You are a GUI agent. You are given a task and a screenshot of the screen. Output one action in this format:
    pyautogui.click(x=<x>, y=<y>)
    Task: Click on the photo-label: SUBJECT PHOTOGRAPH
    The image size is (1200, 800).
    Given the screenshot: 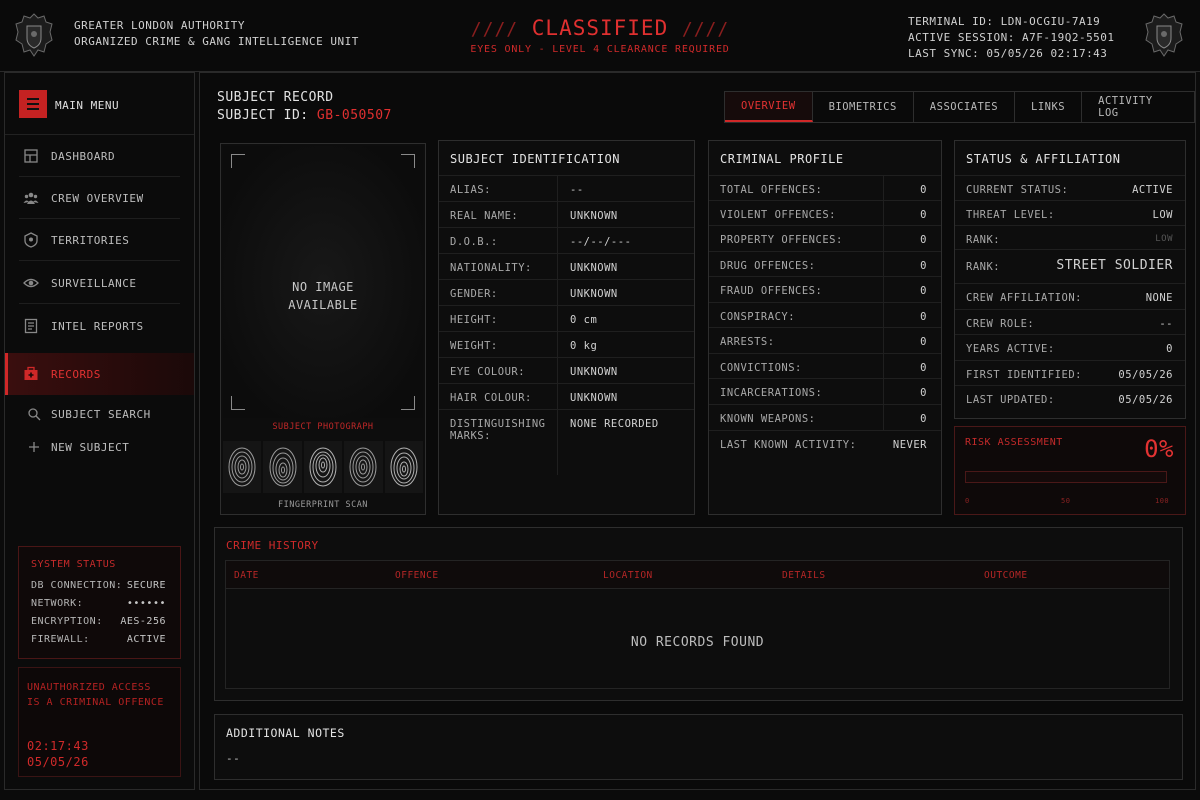 What is the action you would take?
    pyautogui.click(x=323, y=427)
    